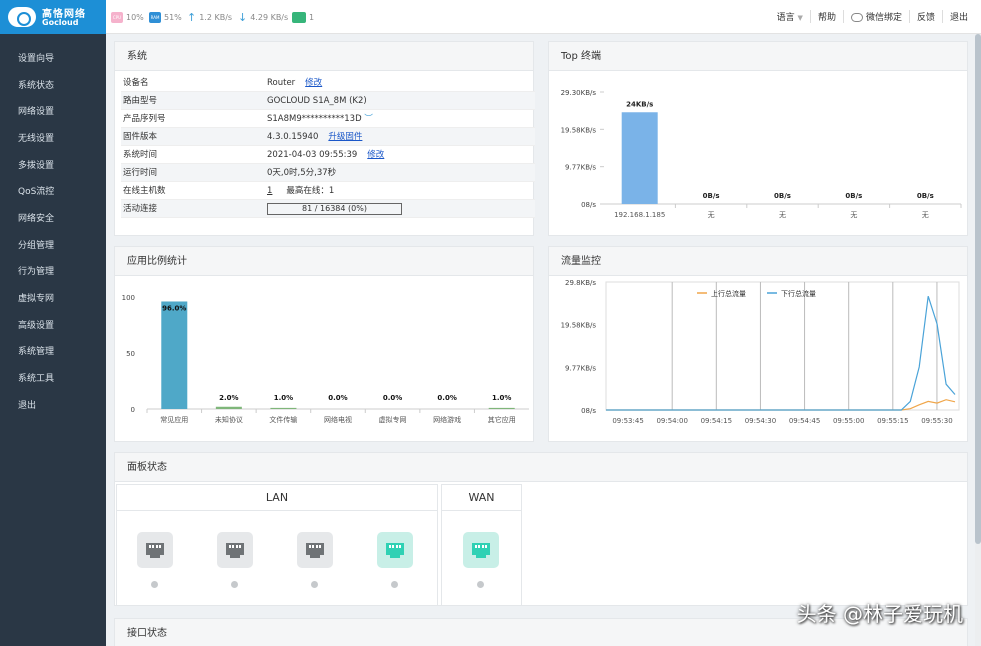 The image size is (981, 646). What do you see at coordinates (140, 101) in the screenshot?
I see `sys-key: 路由型号` at bounding box center [140, 101].